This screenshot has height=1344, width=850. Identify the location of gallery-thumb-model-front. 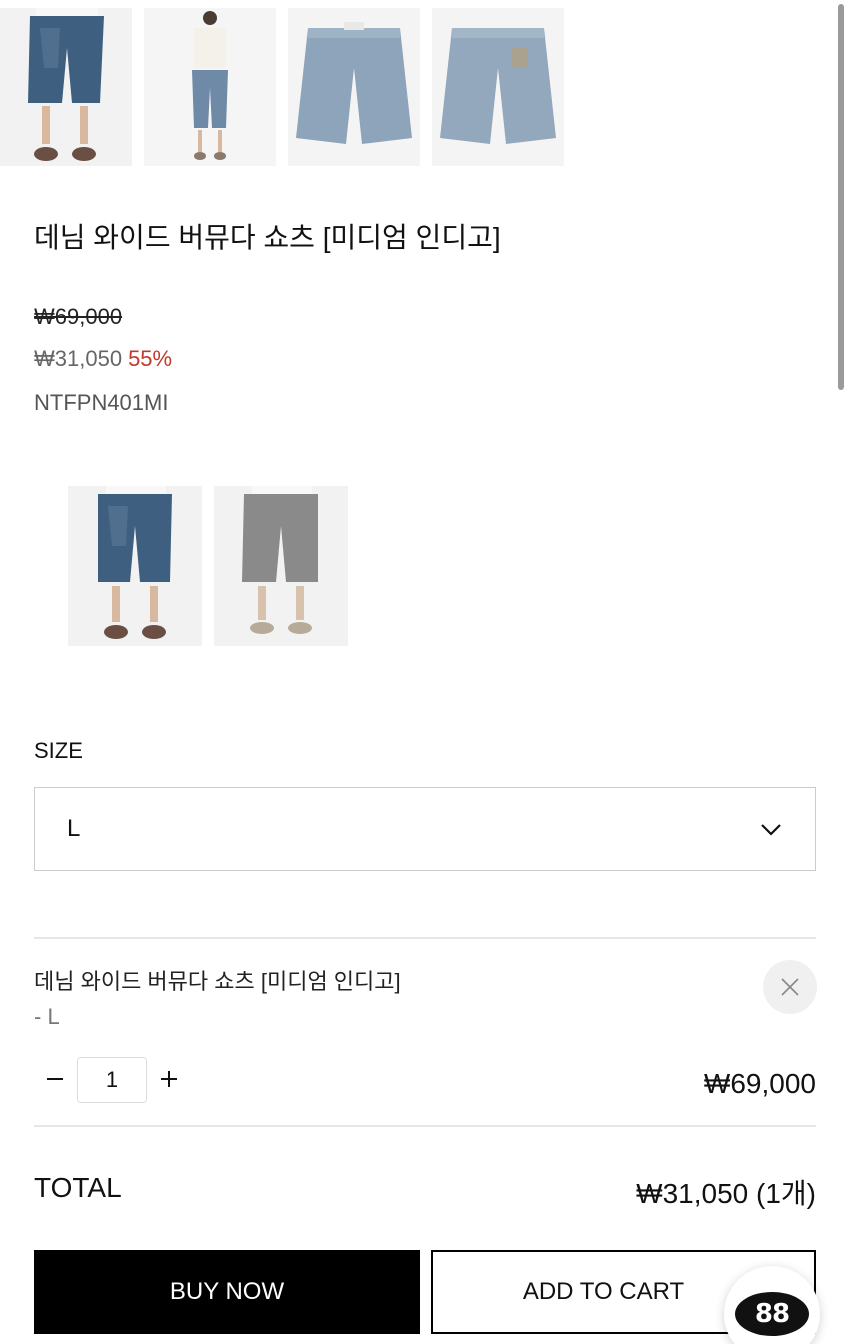
(66, 87).